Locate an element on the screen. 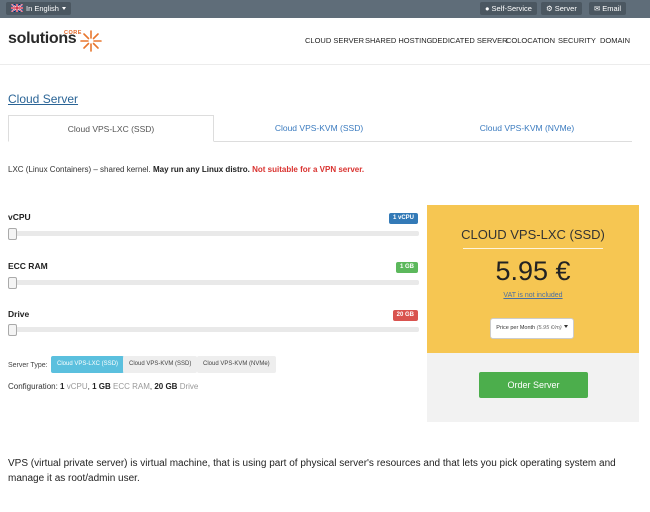 The height and width of the screenshot is (512, 650). description-warning: Not suitable for a VPN server. is located at coordinates (308, 169).